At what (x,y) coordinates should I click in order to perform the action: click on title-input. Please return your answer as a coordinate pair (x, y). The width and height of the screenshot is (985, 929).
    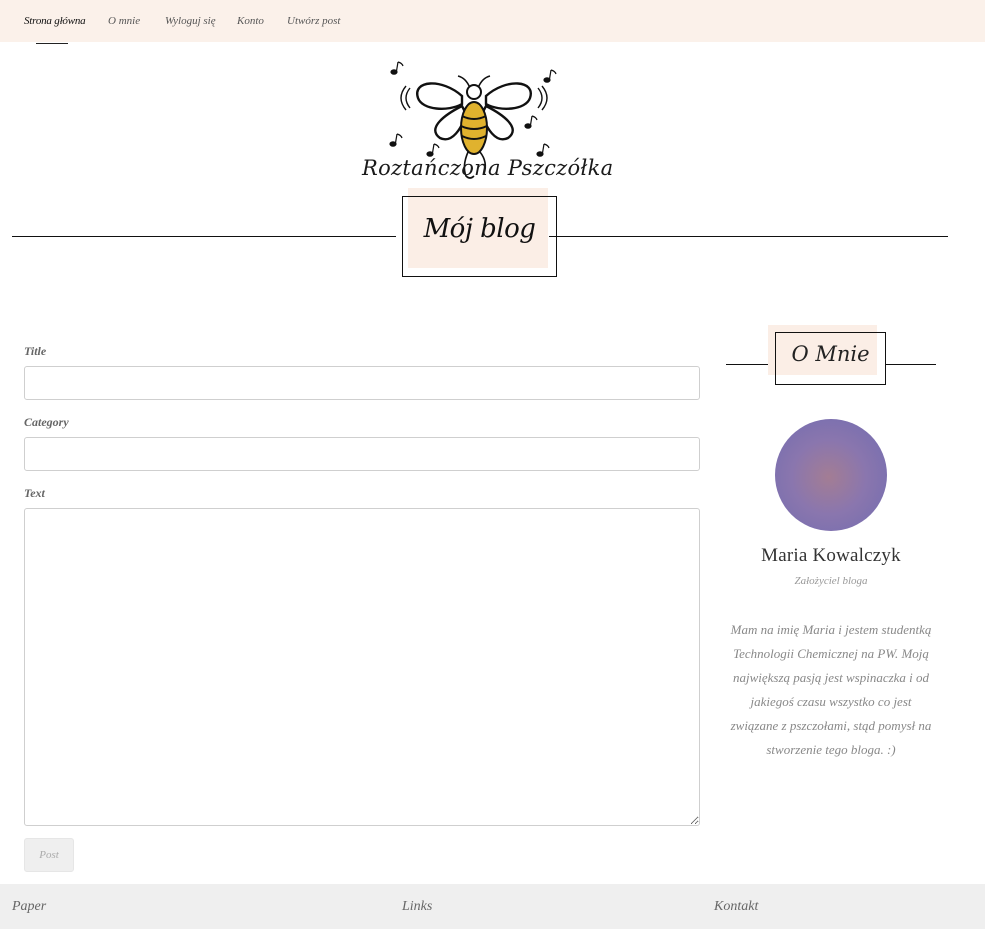
    Looking at the image, I should click on (362, 383).